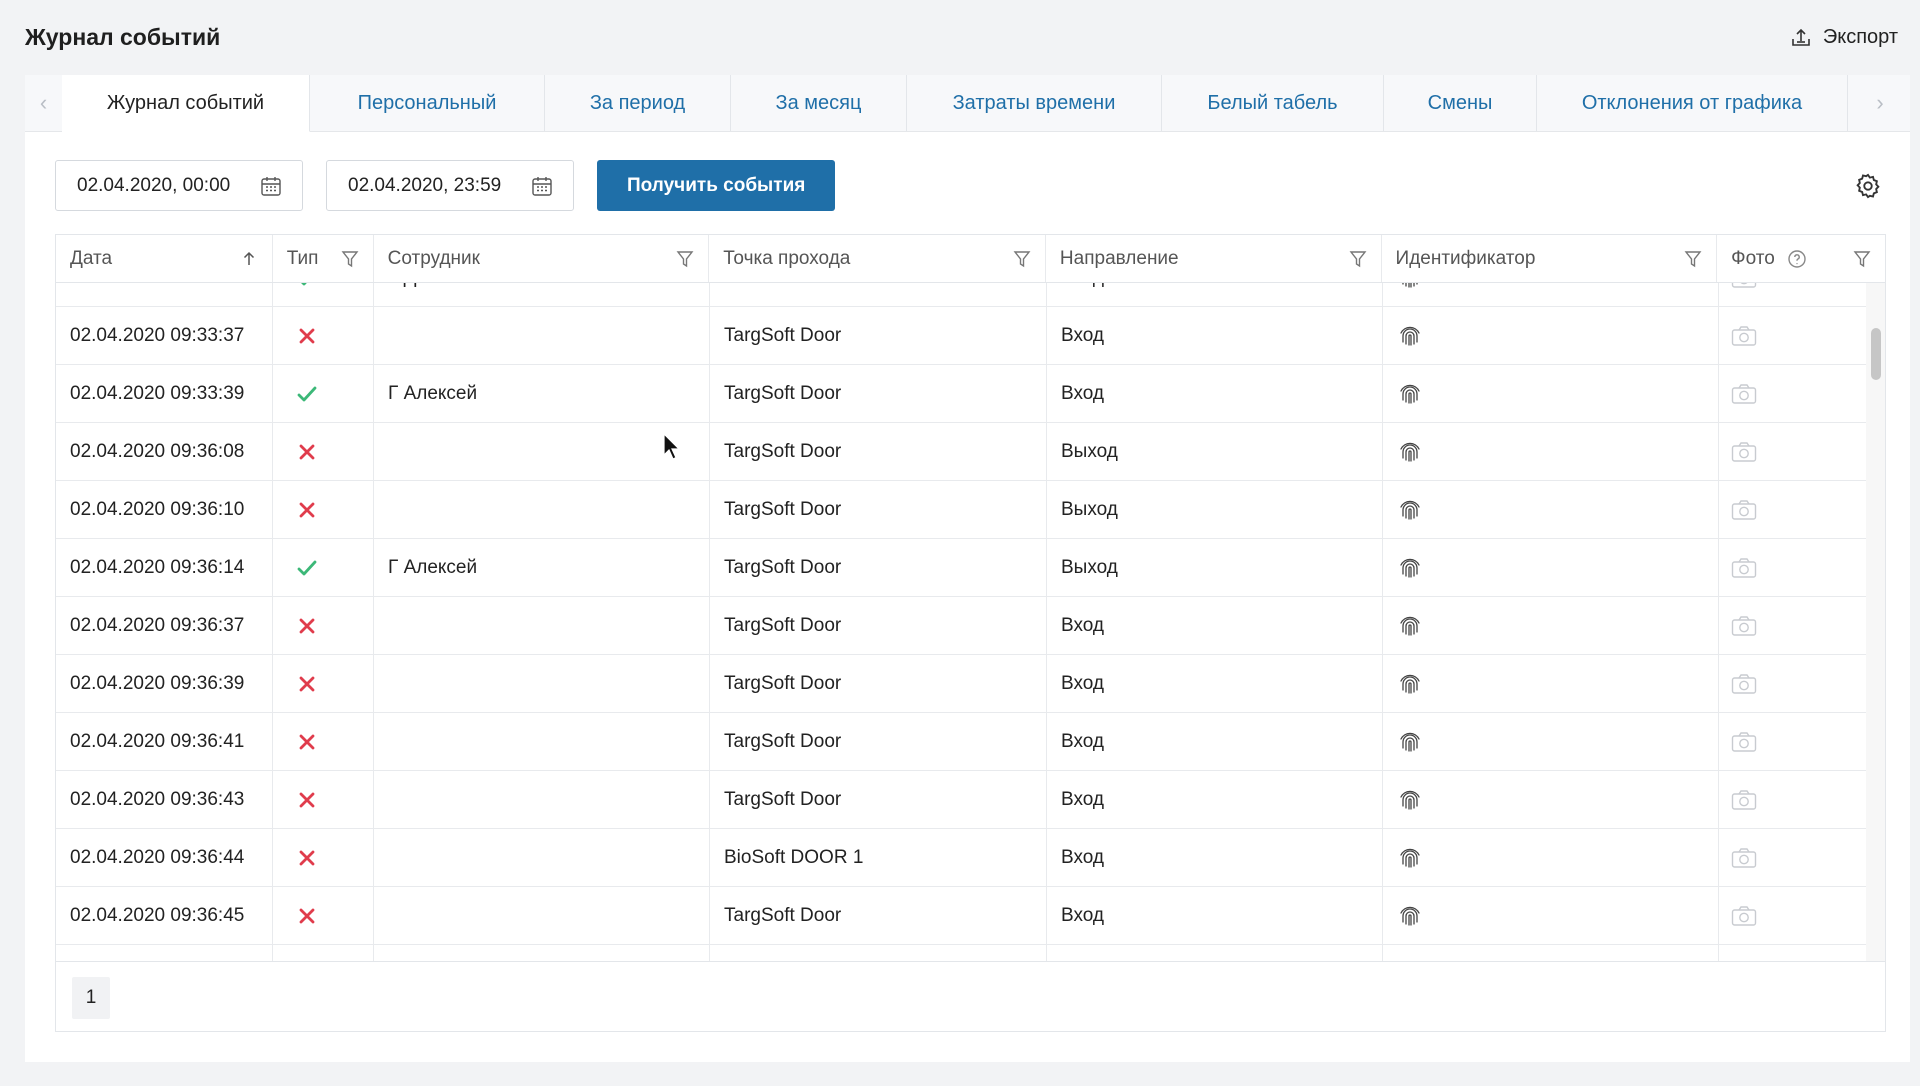  I want to click on mouse-cursor-icon, so click(672, 446).